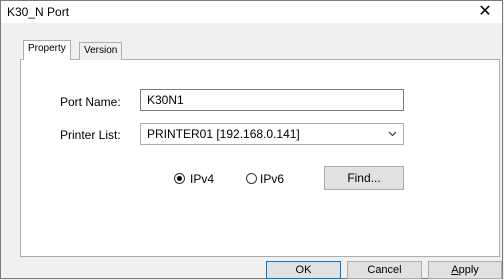  What do you see at coordinates (272, 100) in the screenshot?
I see `port-name-input: K30N1` at bounding box center [272, 100].